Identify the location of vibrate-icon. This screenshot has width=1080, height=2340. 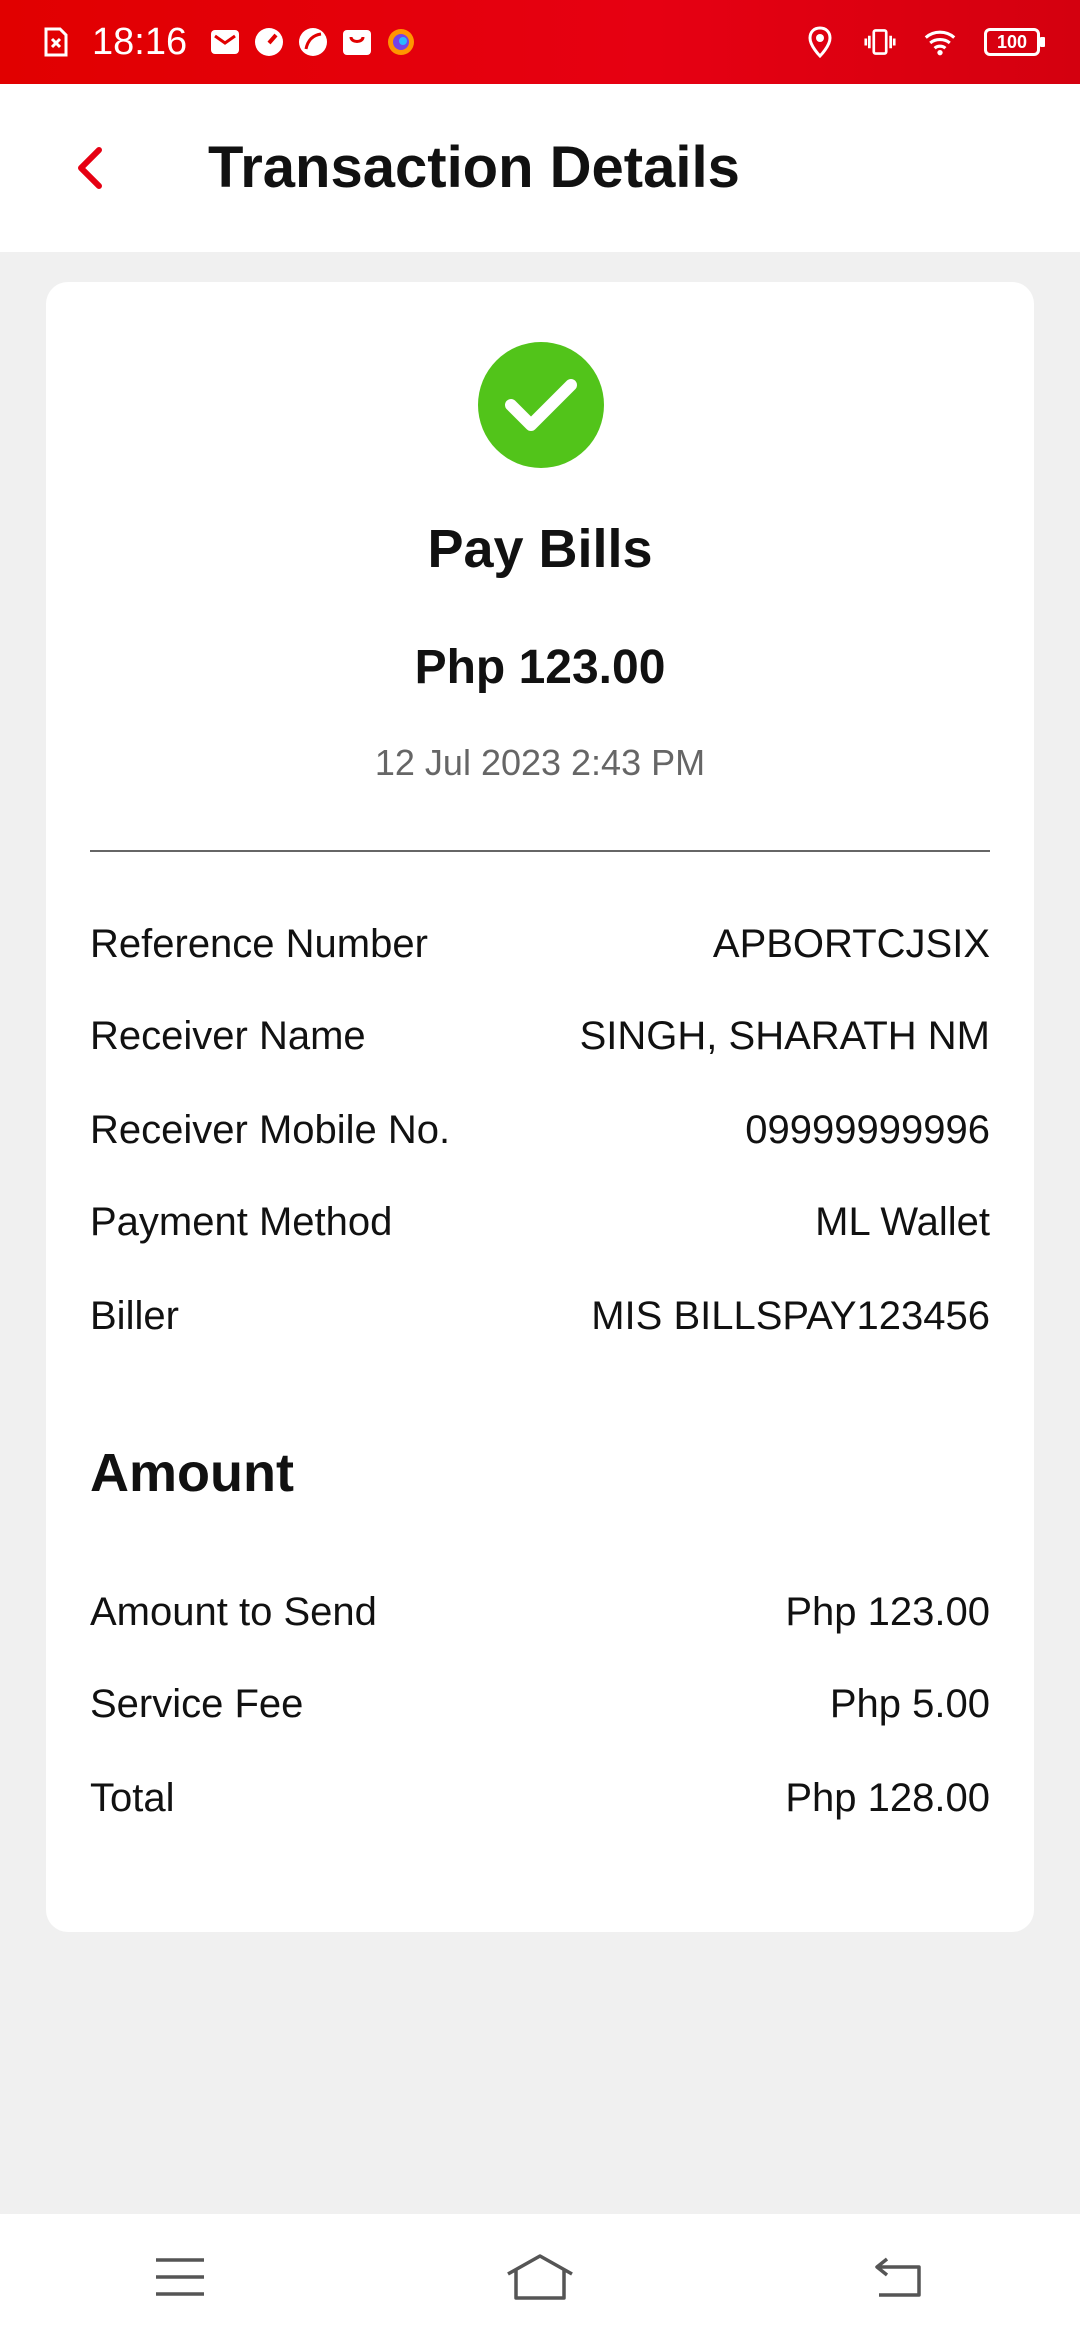
(880, 42).